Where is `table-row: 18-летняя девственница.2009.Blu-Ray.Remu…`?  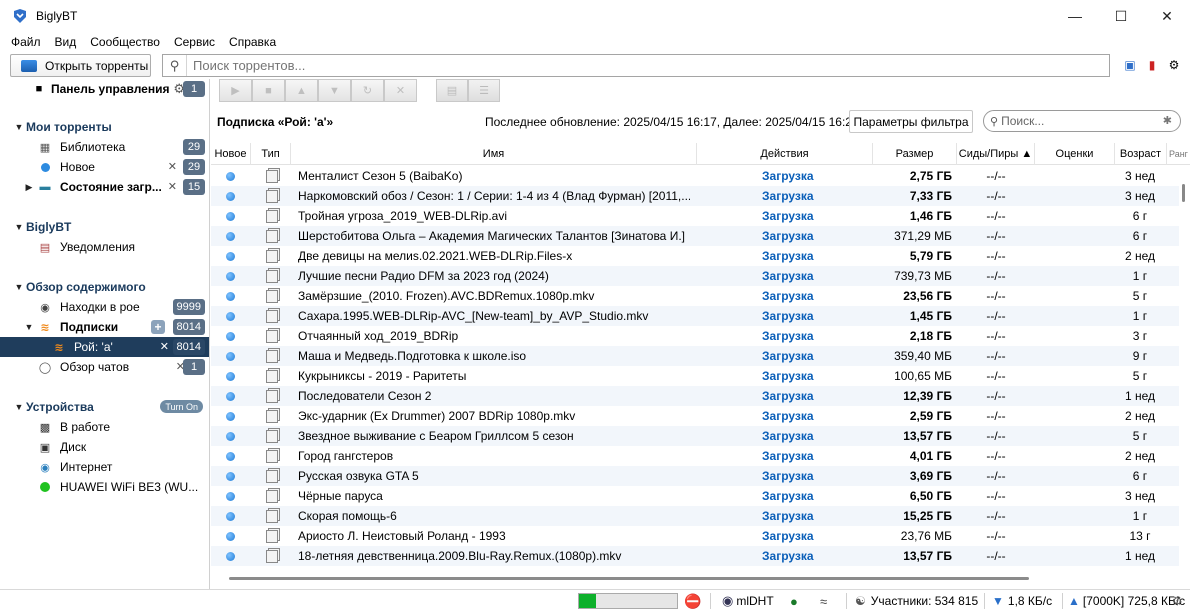 table-row: 18-летняя девственница.2009.Blu-Ray.Remu… is located at coordinates (695, 556).